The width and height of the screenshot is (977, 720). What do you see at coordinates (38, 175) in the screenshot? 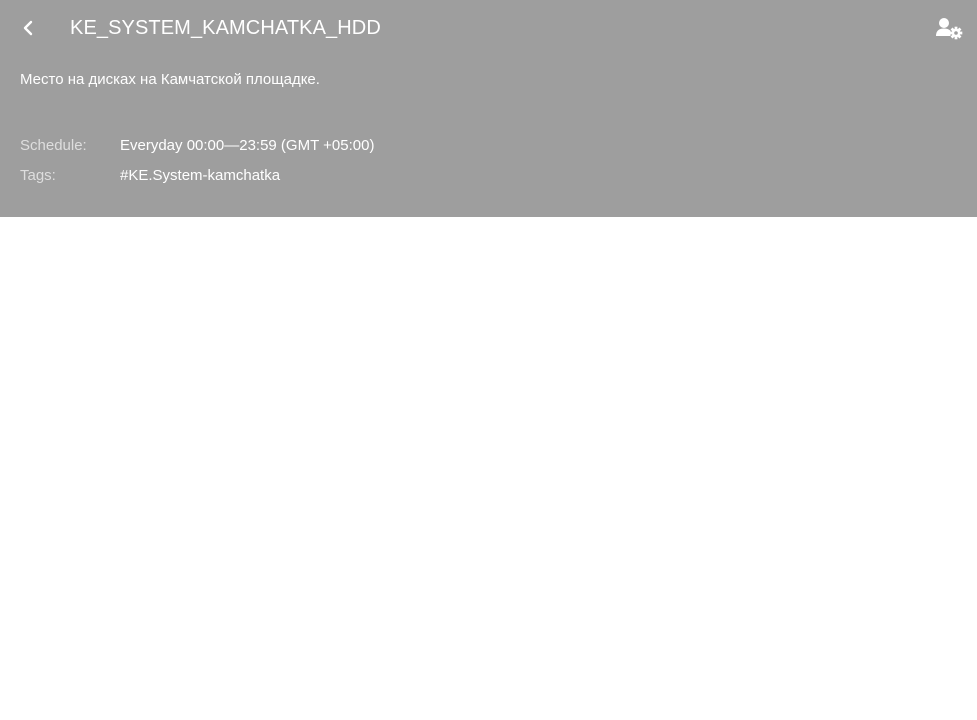
I see `tags-label: Tags:` at bounding box center [38, 175].